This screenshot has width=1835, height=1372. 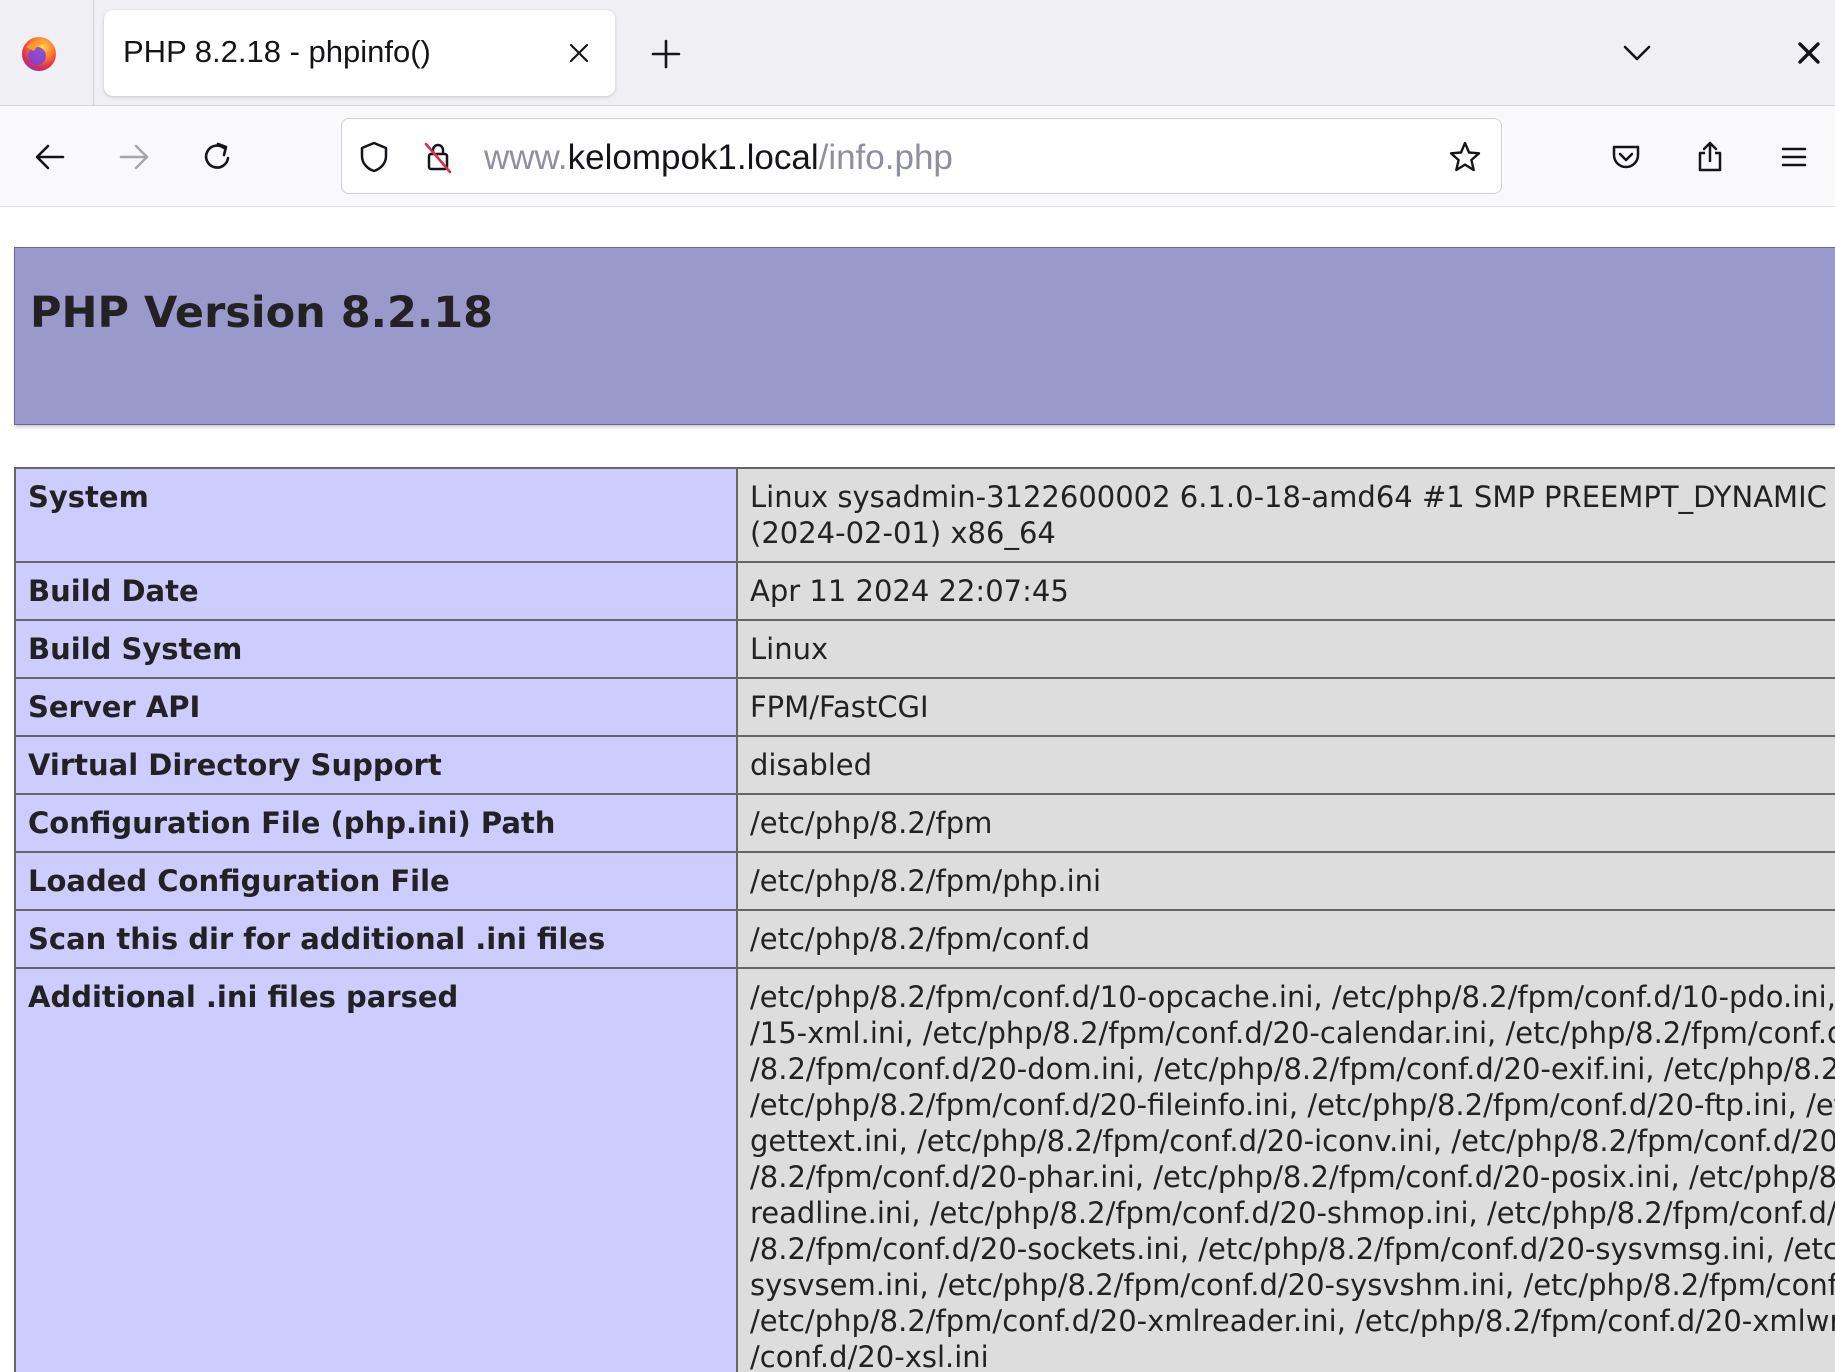 I want to click on table-row: Build System Linux, so click(x=924, y=649).